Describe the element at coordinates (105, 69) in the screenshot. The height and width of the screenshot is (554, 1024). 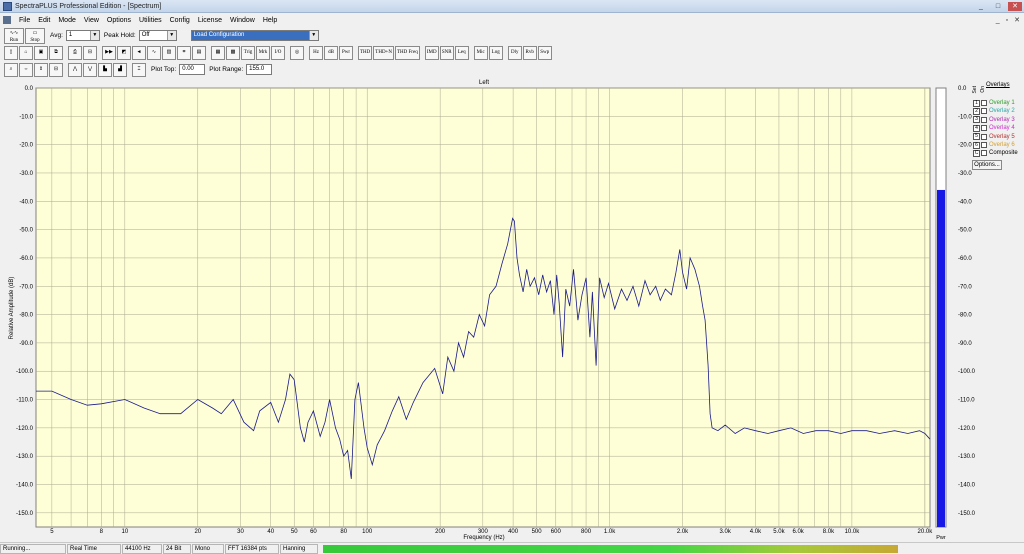
I see `octave-button: ▙` at that location.